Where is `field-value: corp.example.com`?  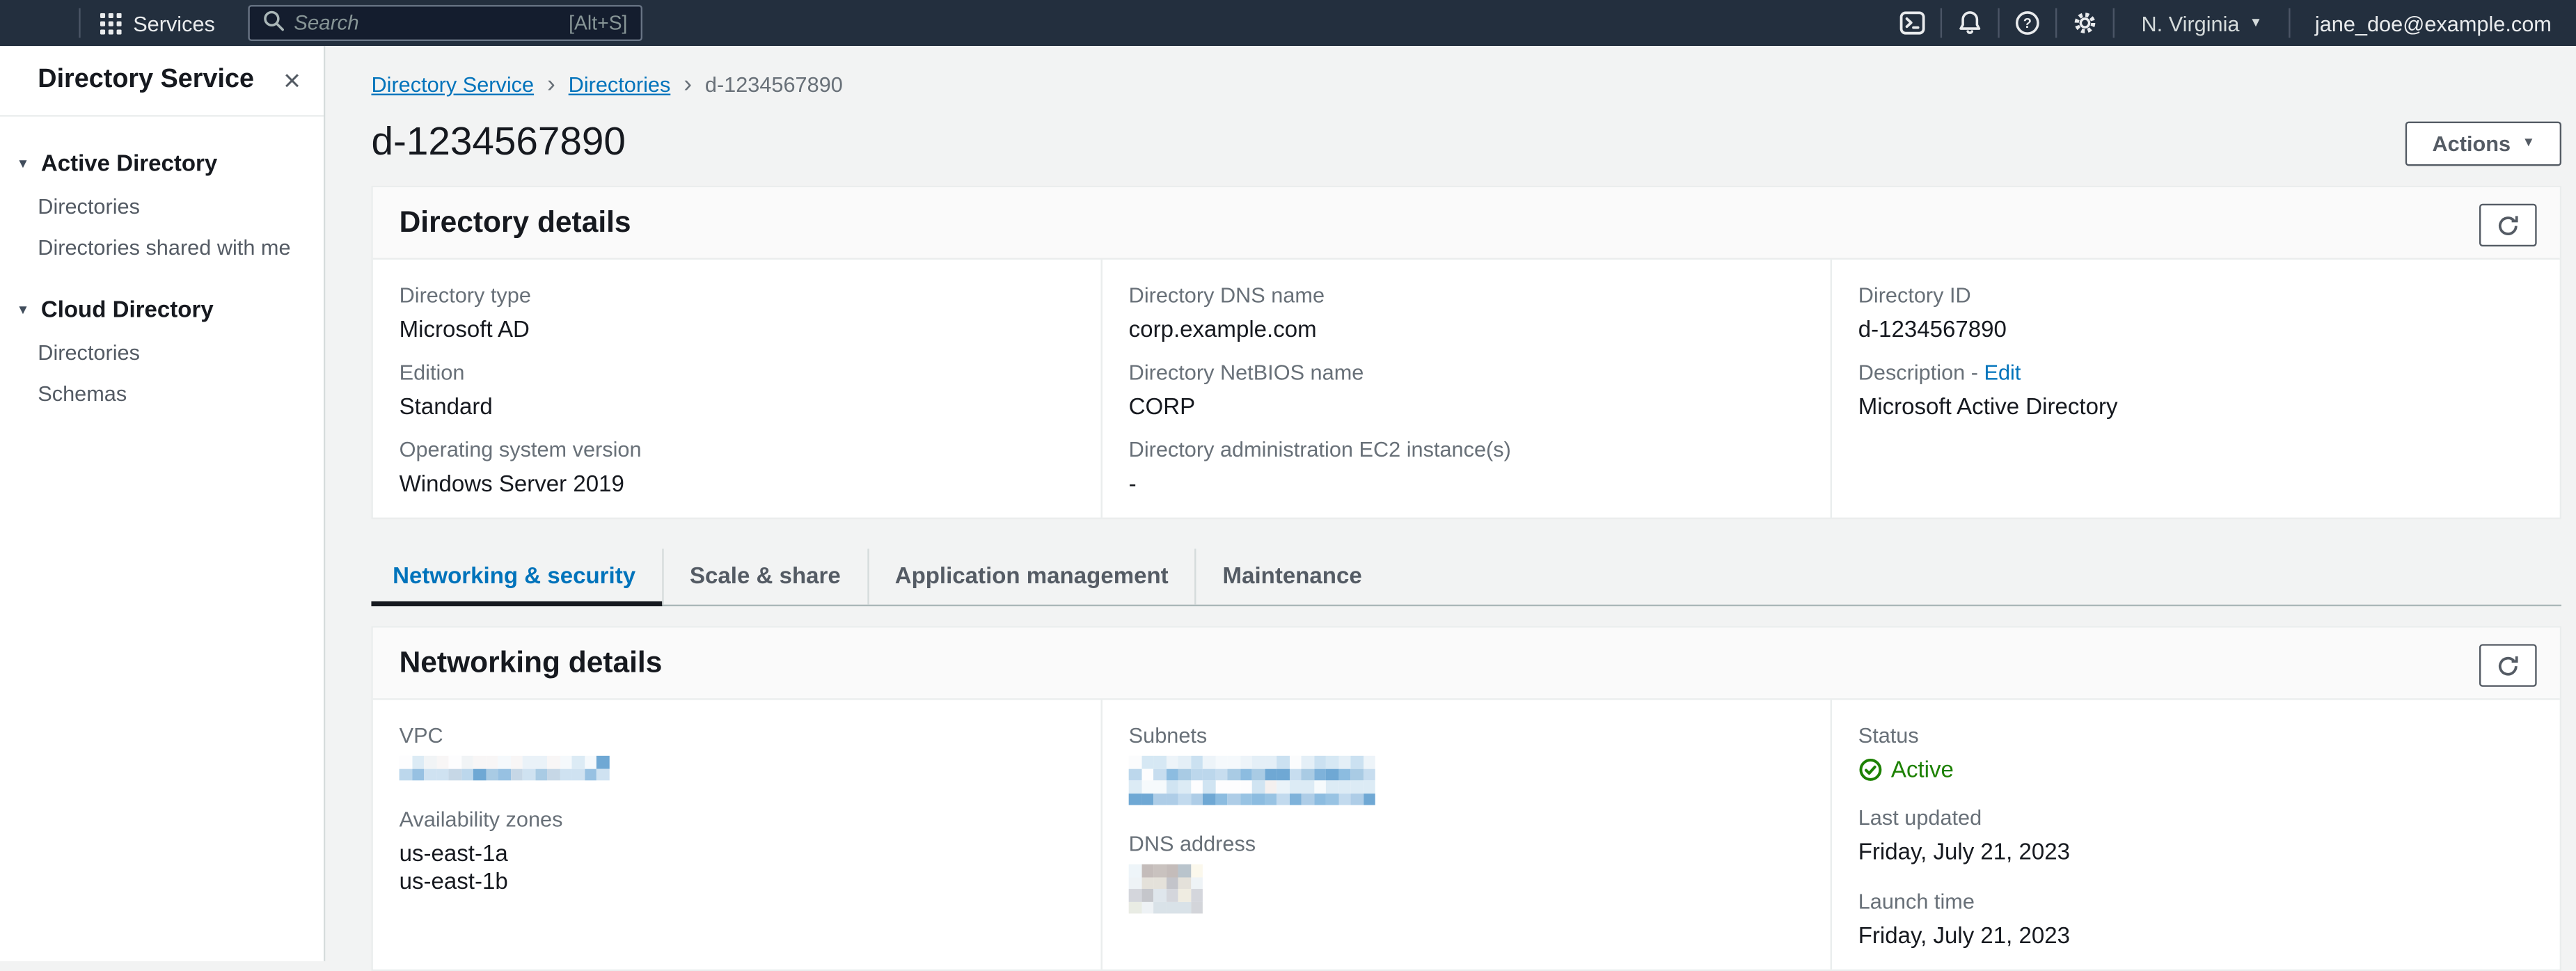 field-value: corp.example.com is located at coordinates (1222, 328).